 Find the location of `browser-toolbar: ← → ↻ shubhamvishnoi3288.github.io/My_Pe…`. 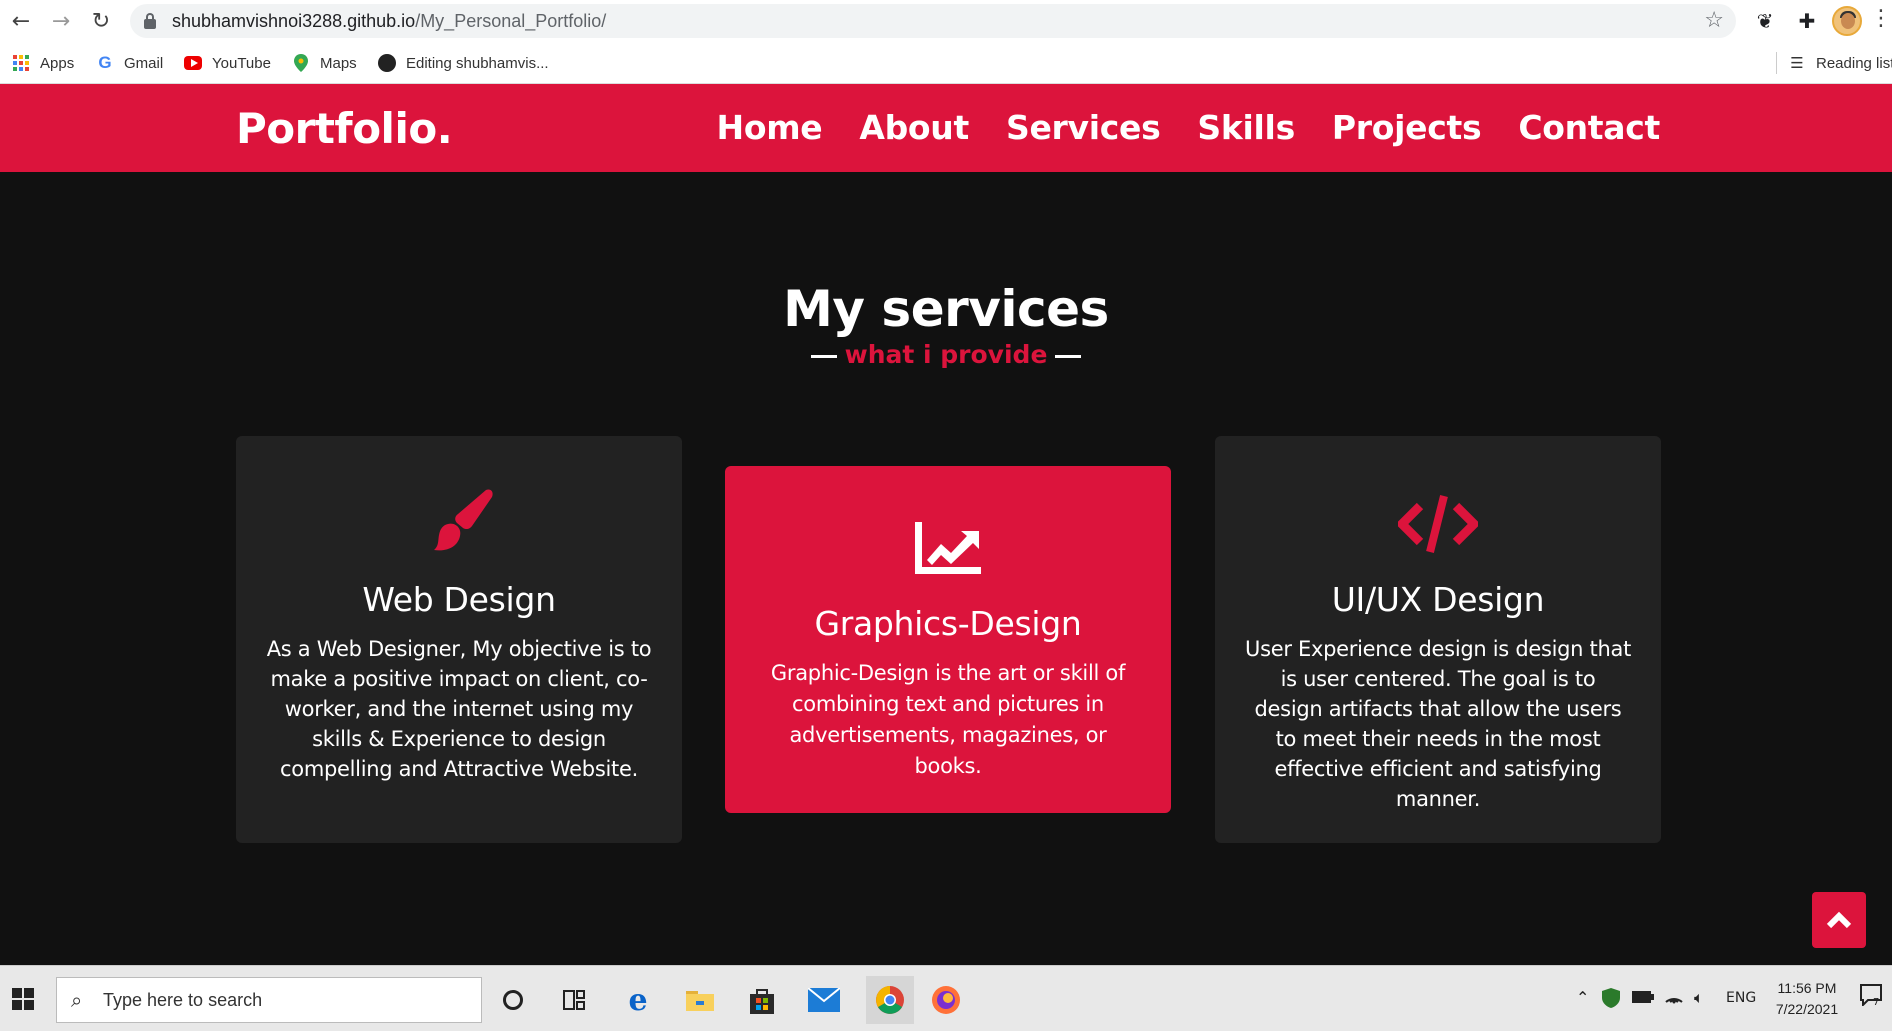

browser-toolbar: ← → ↻ shubhamvishnoi3288.github.io/My_Pe… is located at coordinates (946, 21).